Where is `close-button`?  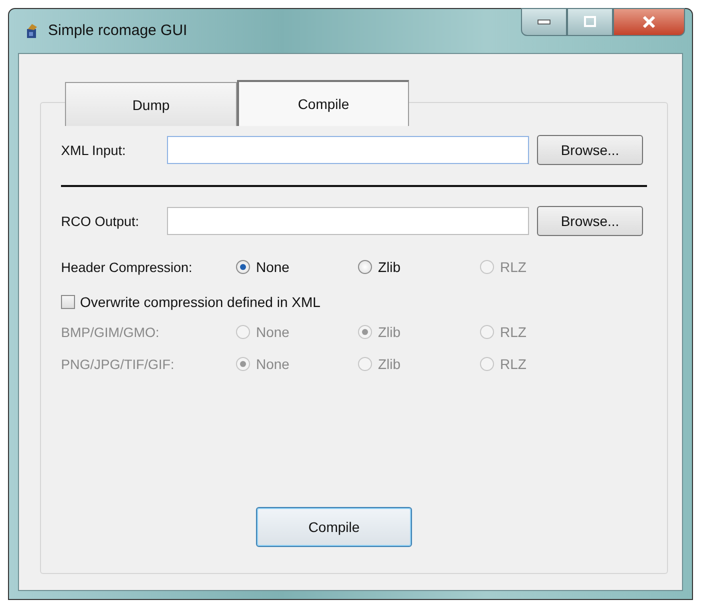 close-button is located at coordinates (649, 22).